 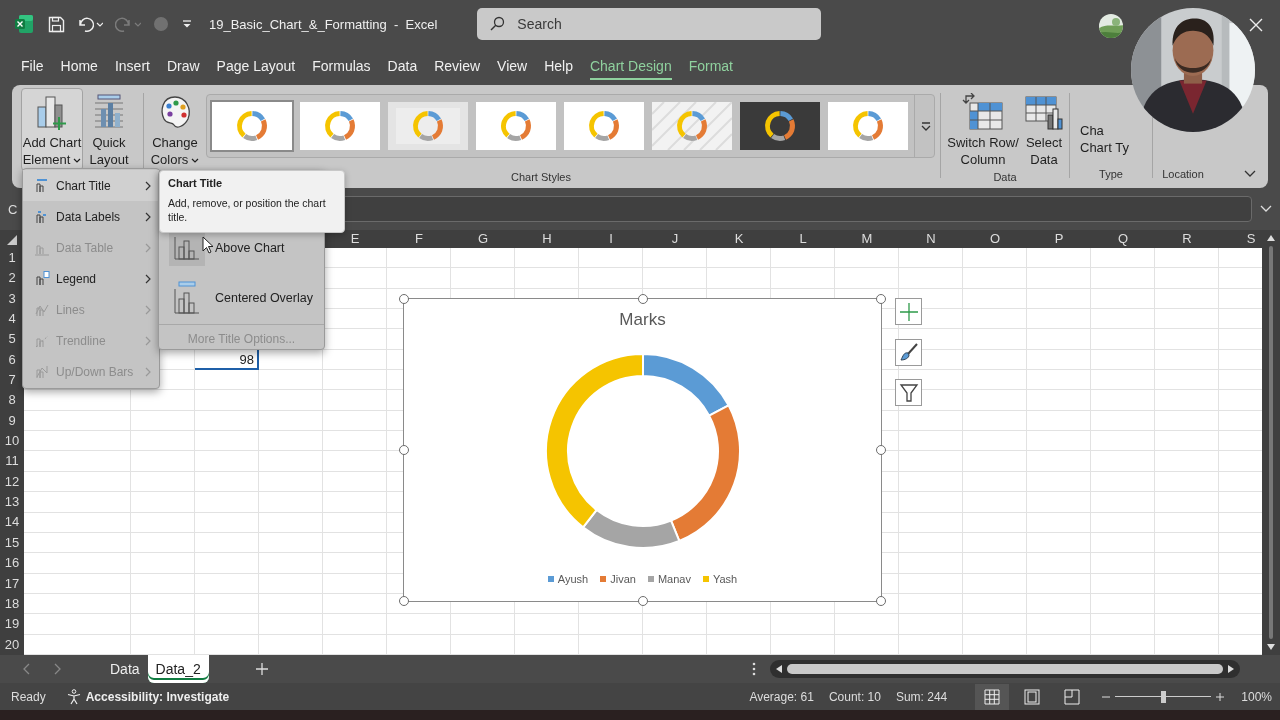 I want to click on slider-thumb, so click(x=1164, y=696).